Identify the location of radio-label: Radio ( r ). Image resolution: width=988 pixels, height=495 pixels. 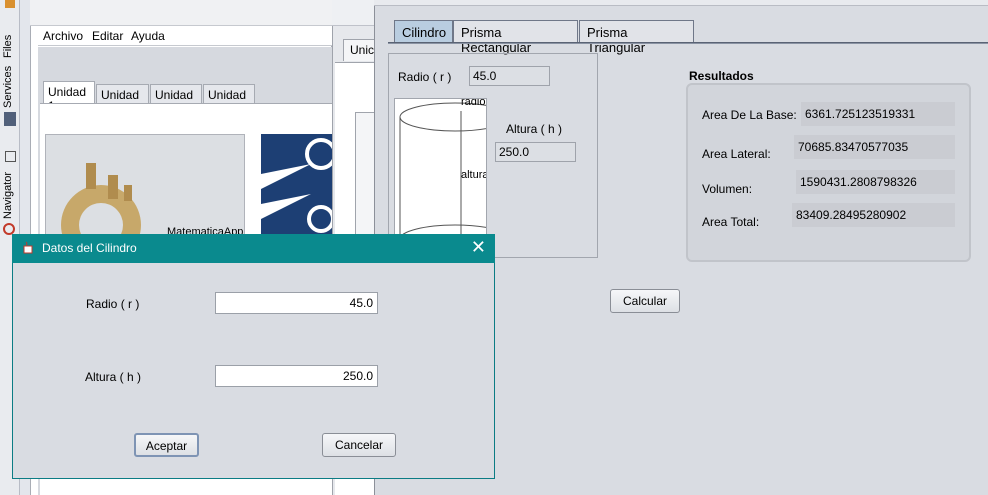
(425, 77).